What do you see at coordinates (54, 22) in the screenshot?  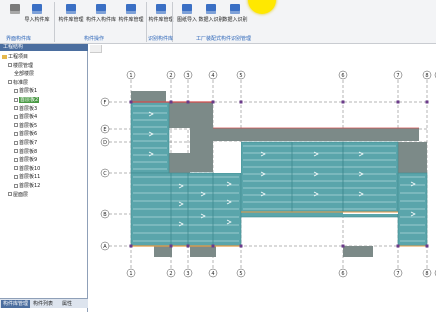 I see `ribbon-separator` at bounding box center [54, 22].